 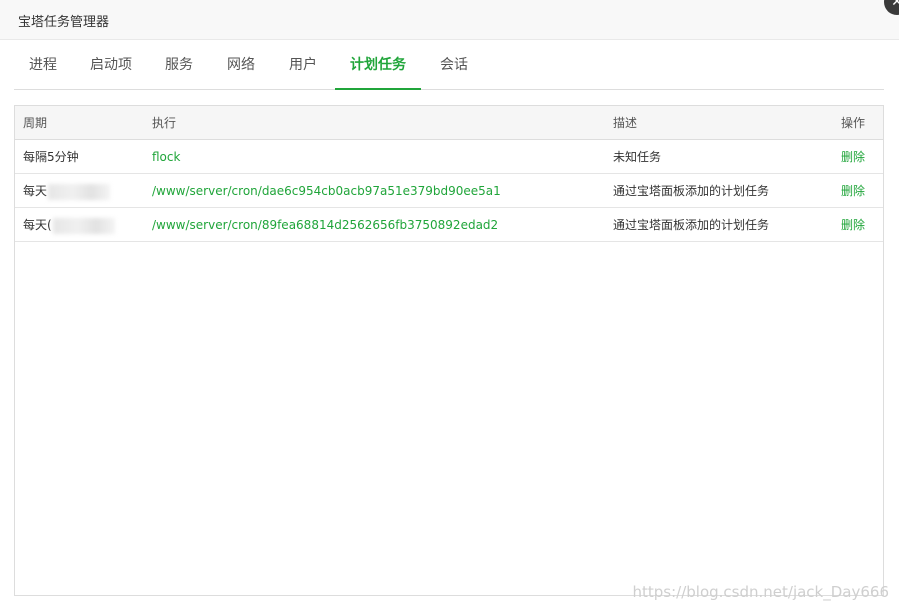 I want to click on header-period: 周期, so click(x=35, y=123).